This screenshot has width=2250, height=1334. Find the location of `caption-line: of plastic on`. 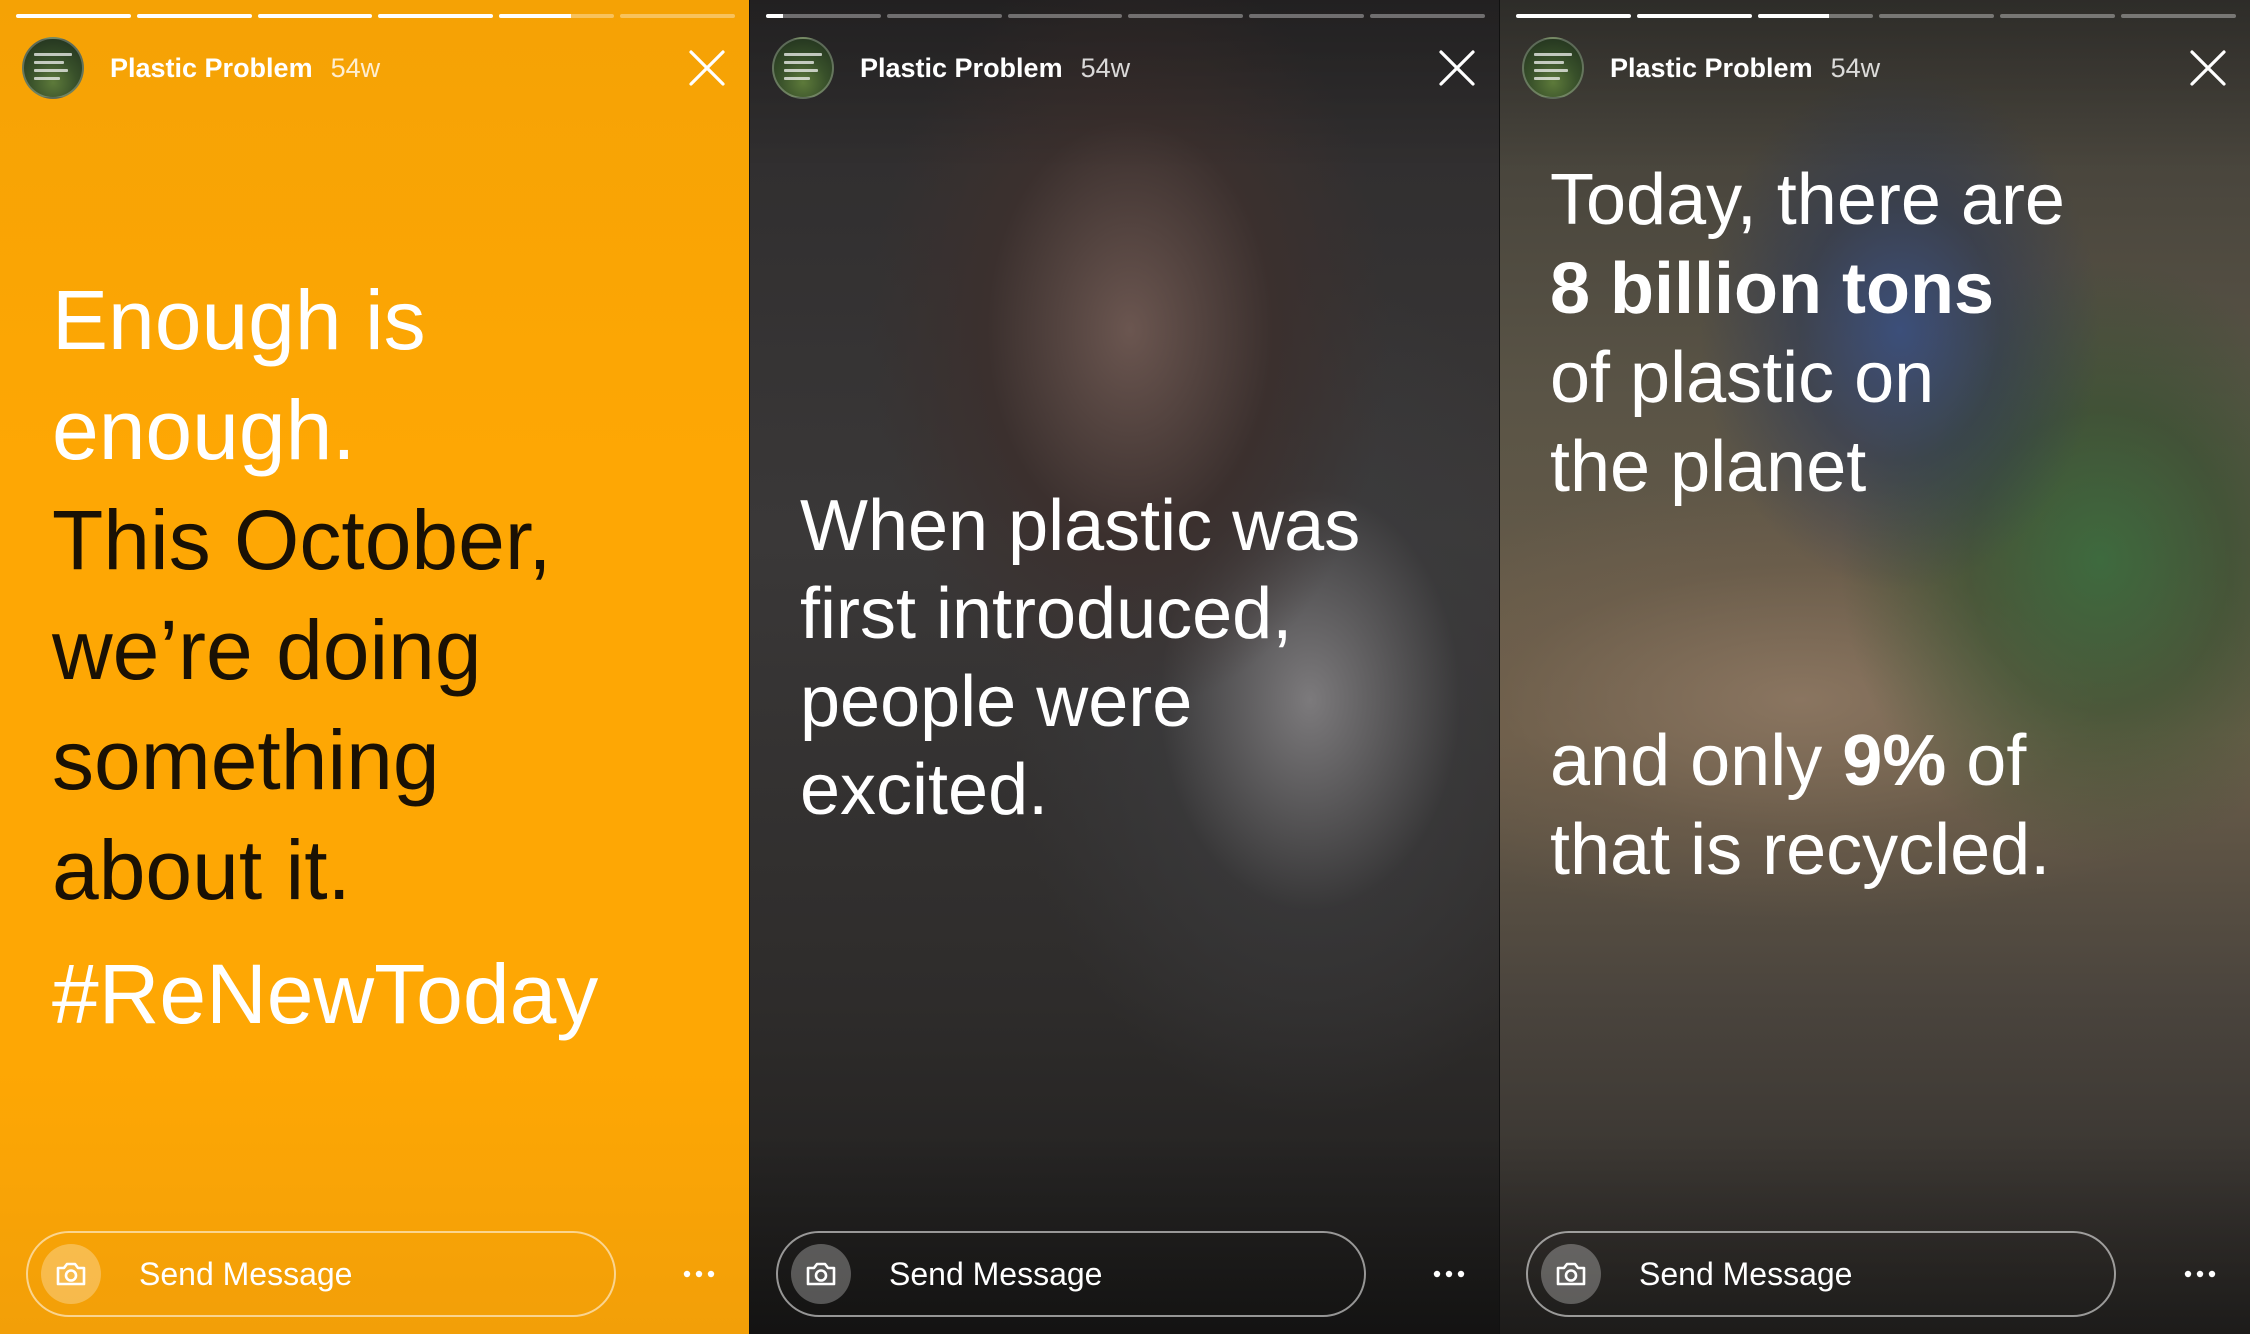

caption-line: of plastic on is located at coordinates (1742, 378).